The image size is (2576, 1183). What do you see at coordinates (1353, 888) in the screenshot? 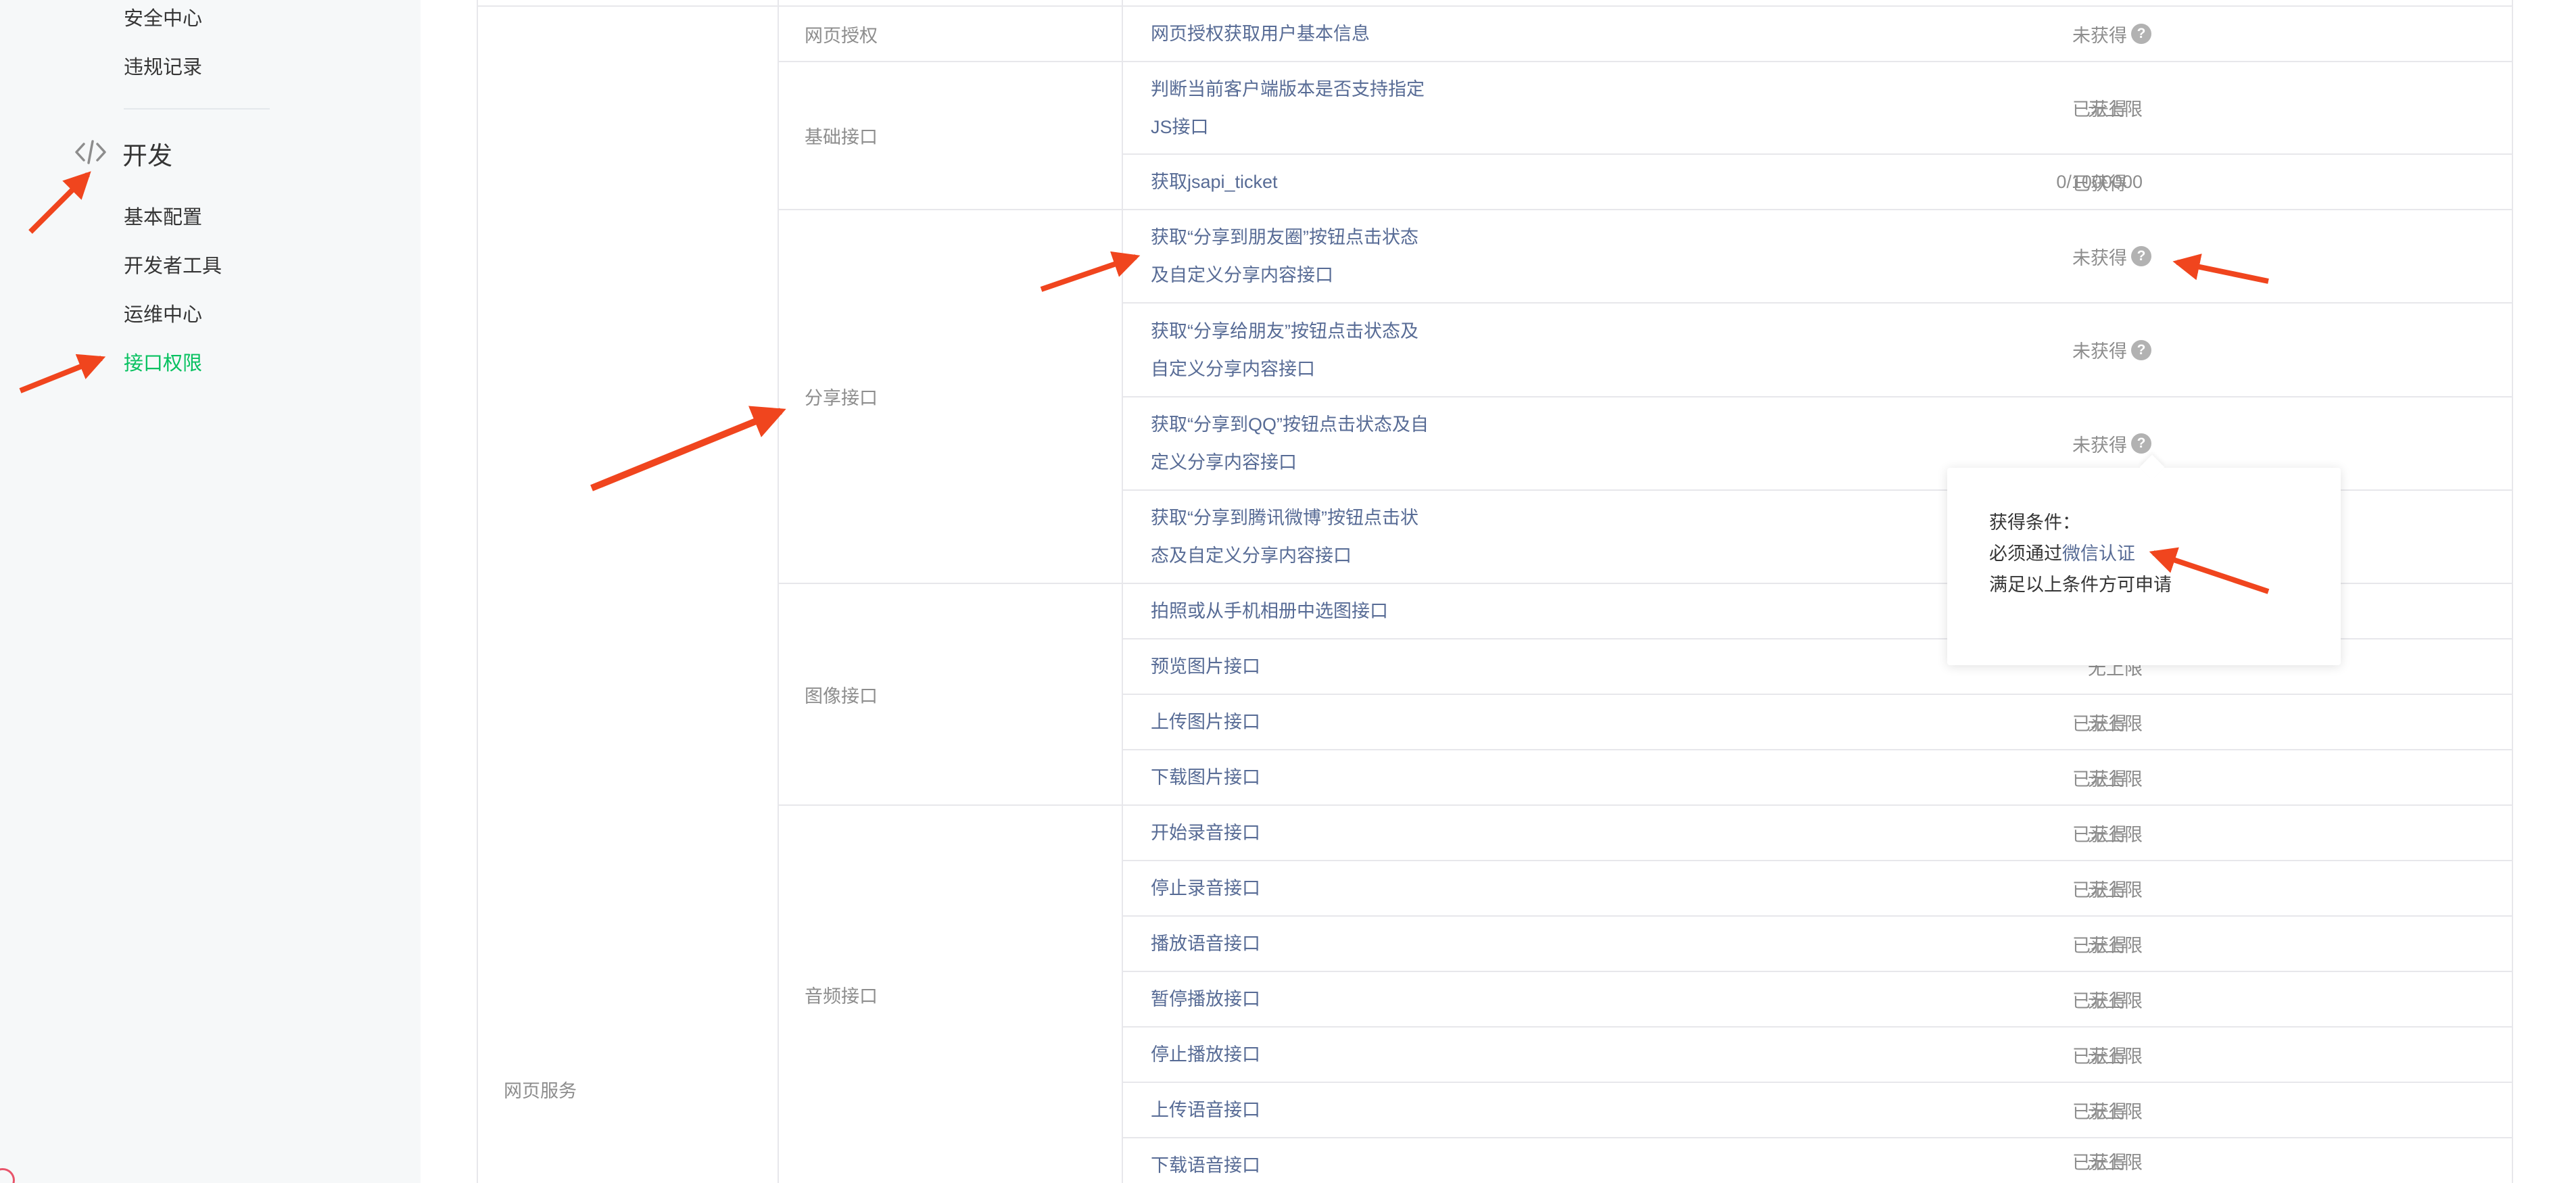
I see `api-name-link: 停止录音接口` at bounding box center [1353, 888].